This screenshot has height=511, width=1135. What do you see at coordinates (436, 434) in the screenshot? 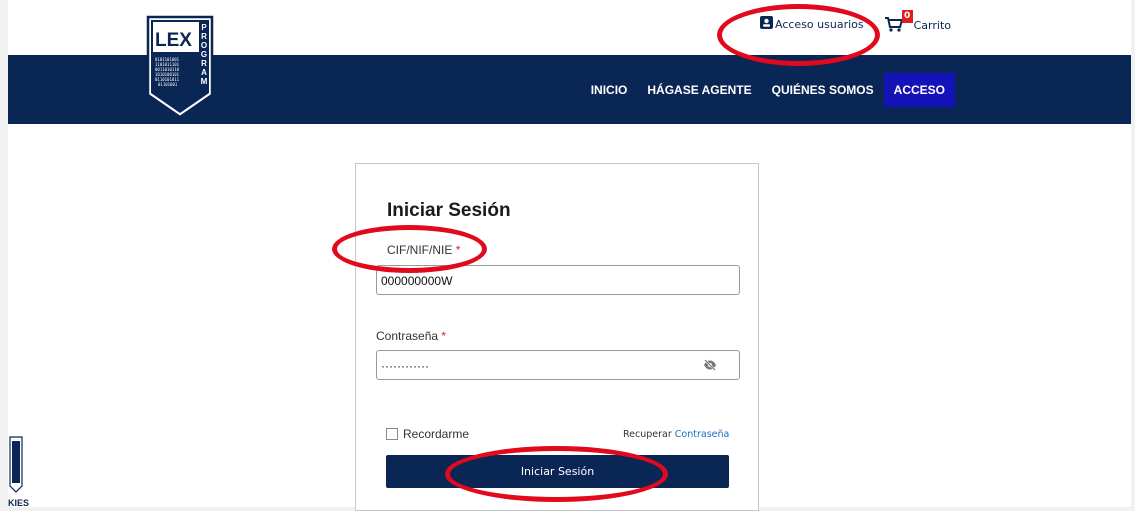
I see `remember-label: Recordarme` at bounding box center [436, 434].